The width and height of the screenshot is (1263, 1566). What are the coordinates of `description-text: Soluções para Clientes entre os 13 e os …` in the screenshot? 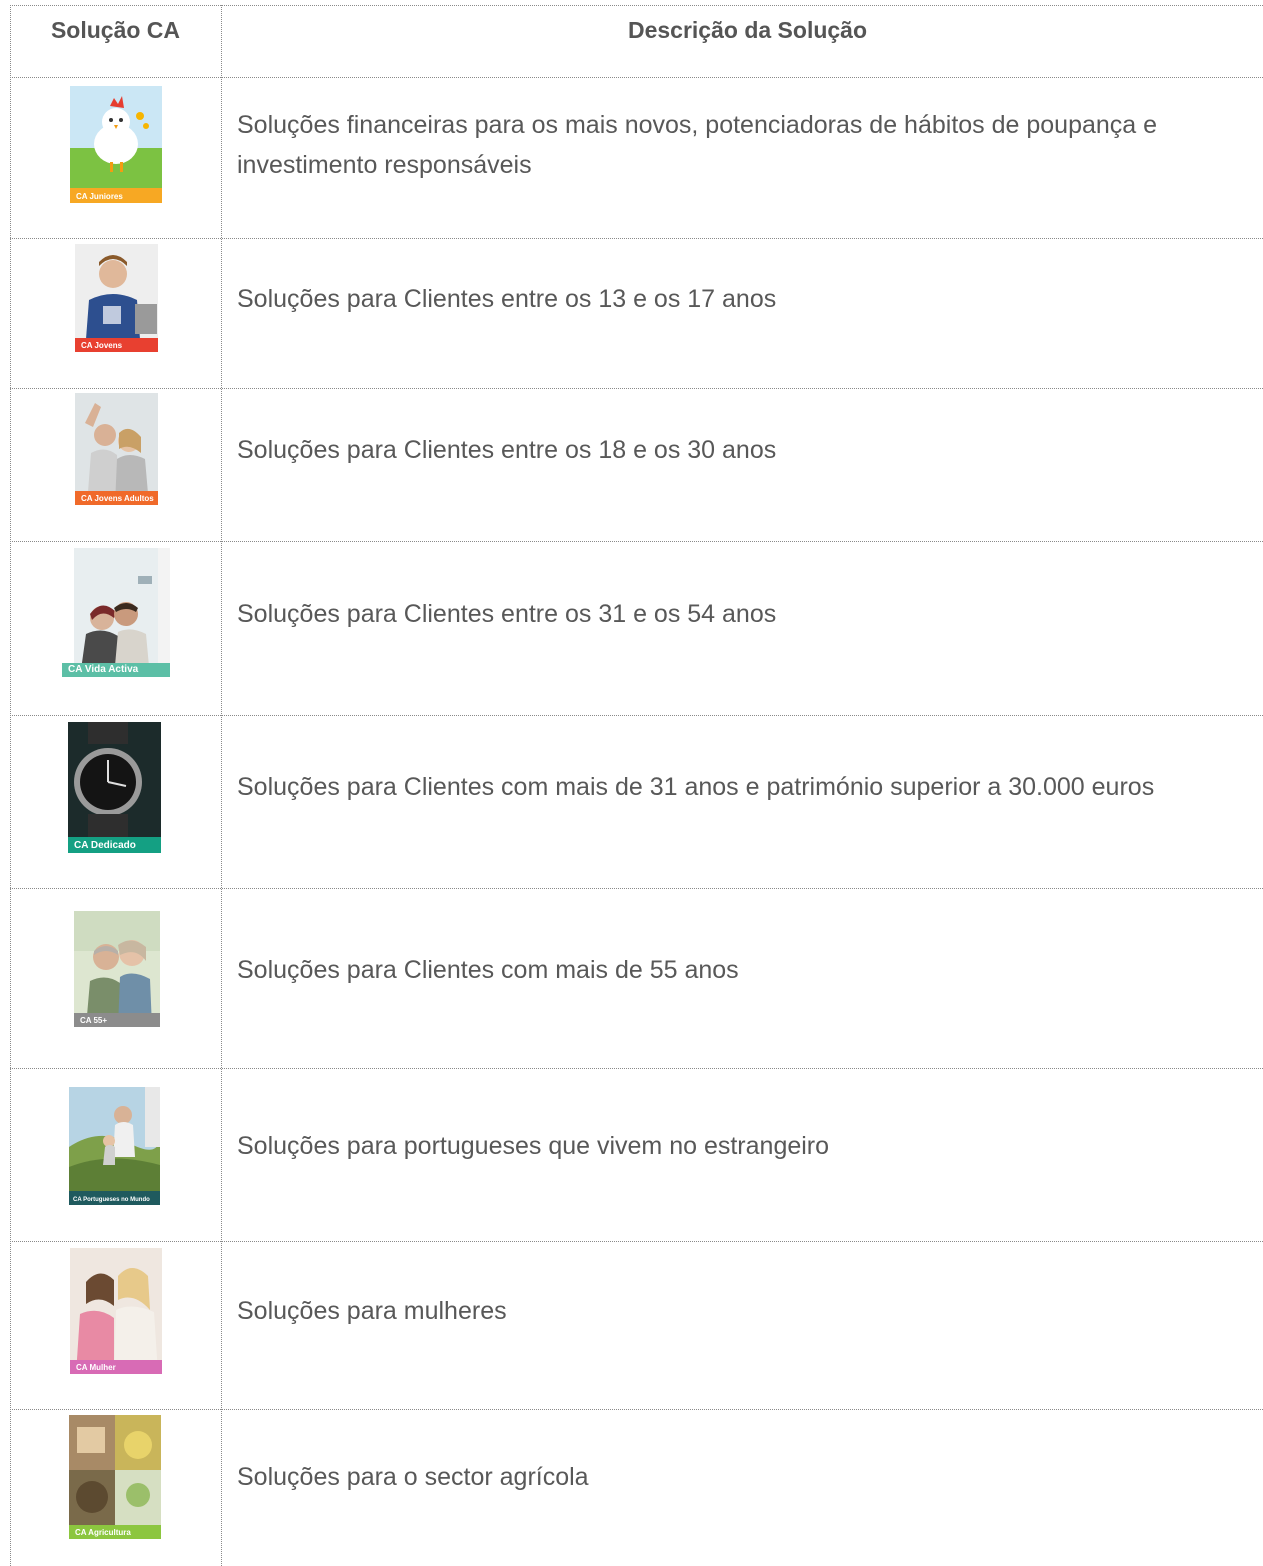 It's located at (507, 299).